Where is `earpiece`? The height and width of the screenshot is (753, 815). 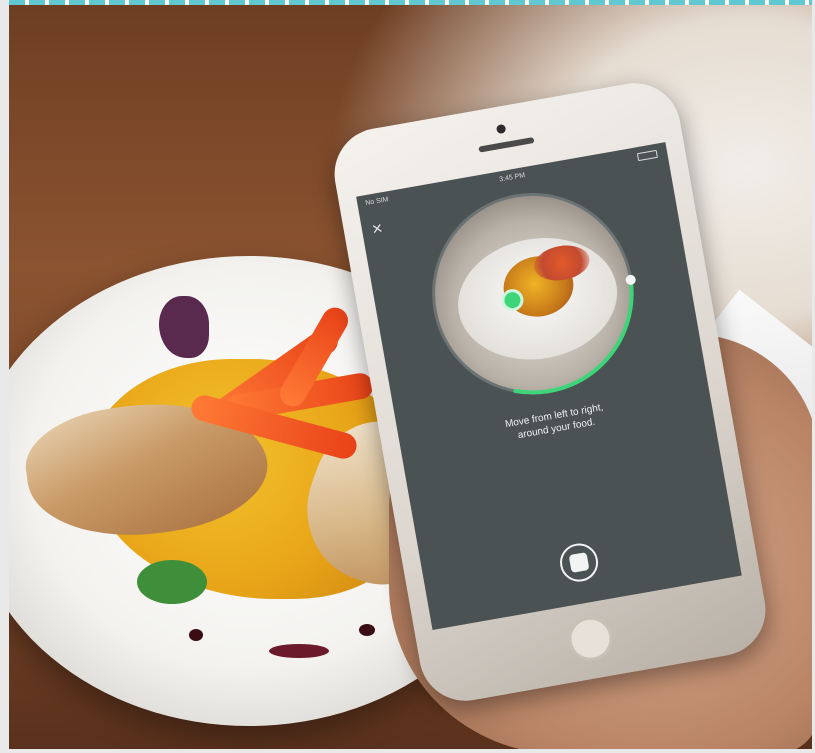
earpiece is located at coordinates (506, 144).